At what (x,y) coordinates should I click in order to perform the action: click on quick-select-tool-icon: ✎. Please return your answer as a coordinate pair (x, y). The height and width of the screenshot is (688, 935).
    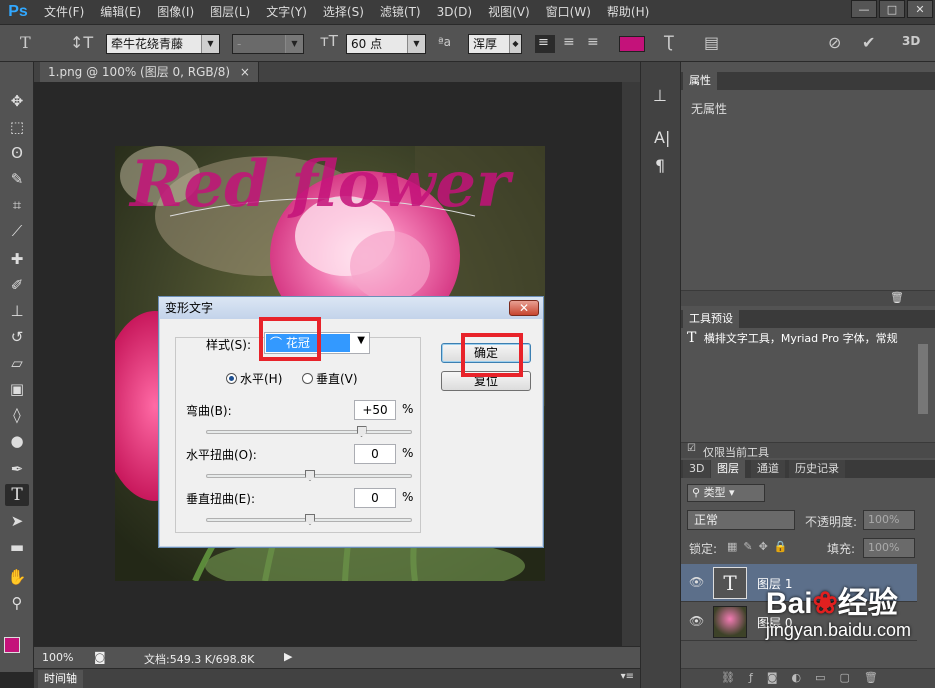
    Looking at the image, I should click on (17, 179).